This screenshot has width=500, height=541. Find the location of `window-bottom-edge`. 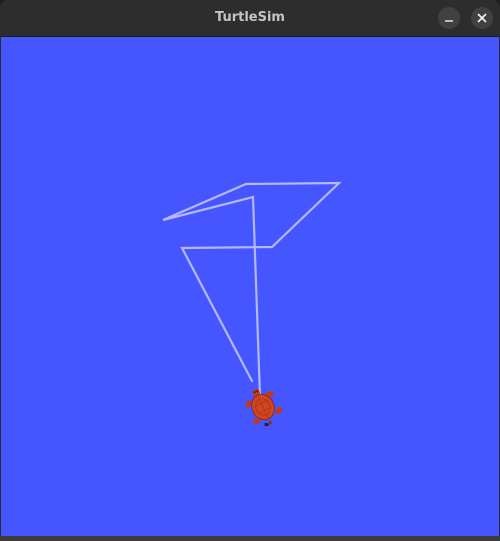

window-bottom-edge is located at coordinates (250, 538).